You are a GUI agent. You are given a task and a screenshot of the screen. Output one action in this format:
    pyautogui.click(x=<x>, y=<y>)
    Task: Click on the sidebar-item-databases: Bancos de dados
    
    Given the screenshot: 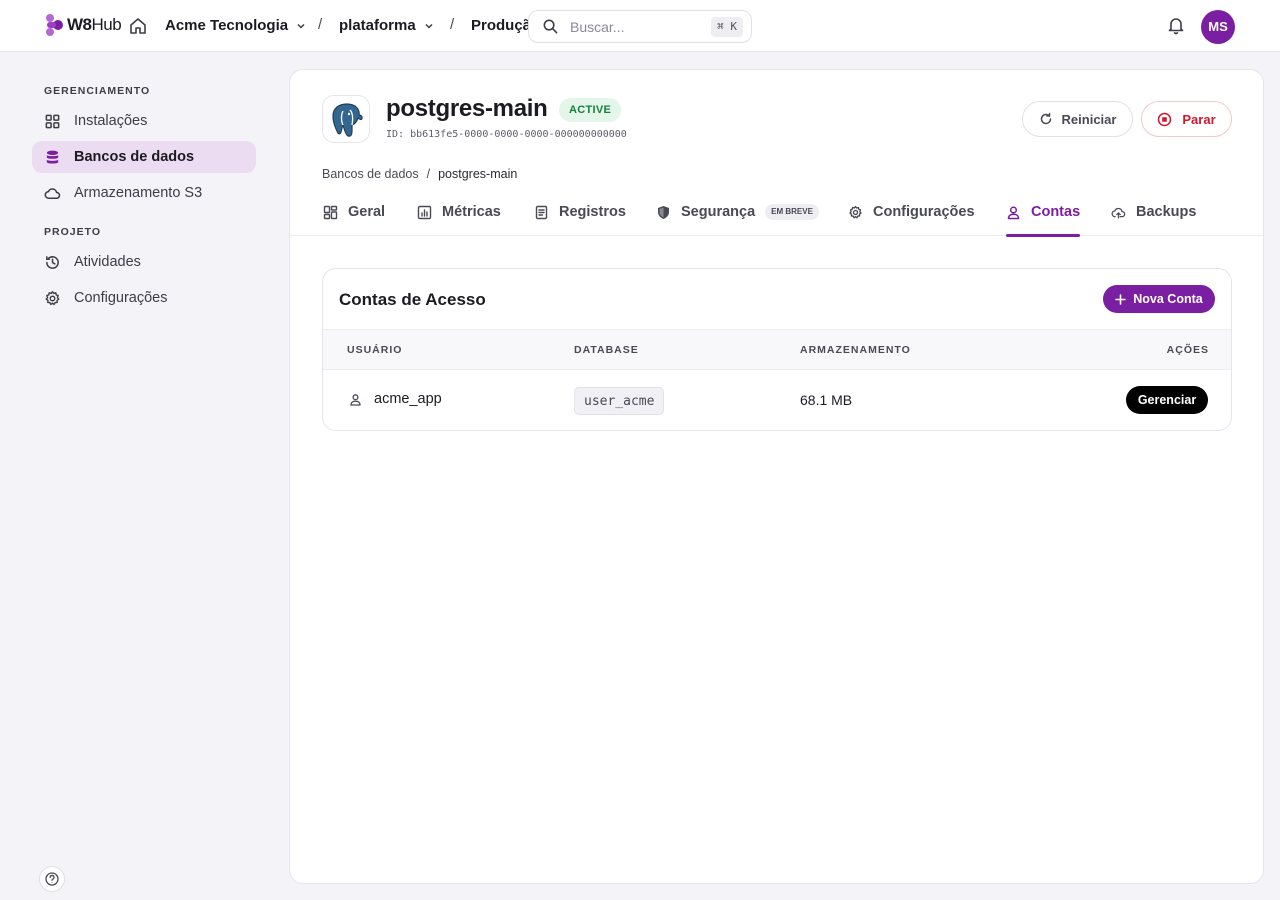 What is the action you would take?
    pyautogui.click(x=144, y=157)
    